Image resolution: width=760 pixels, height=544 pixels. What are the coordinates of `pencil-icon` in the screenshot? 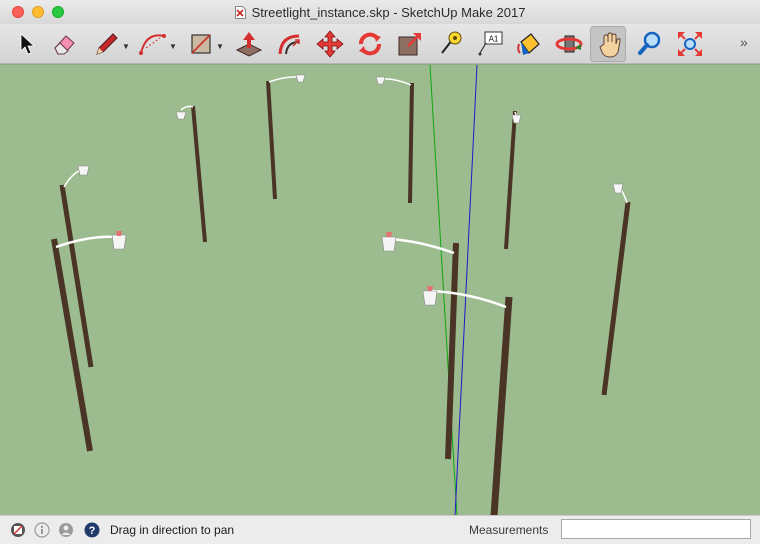 It's located at (107, 44).